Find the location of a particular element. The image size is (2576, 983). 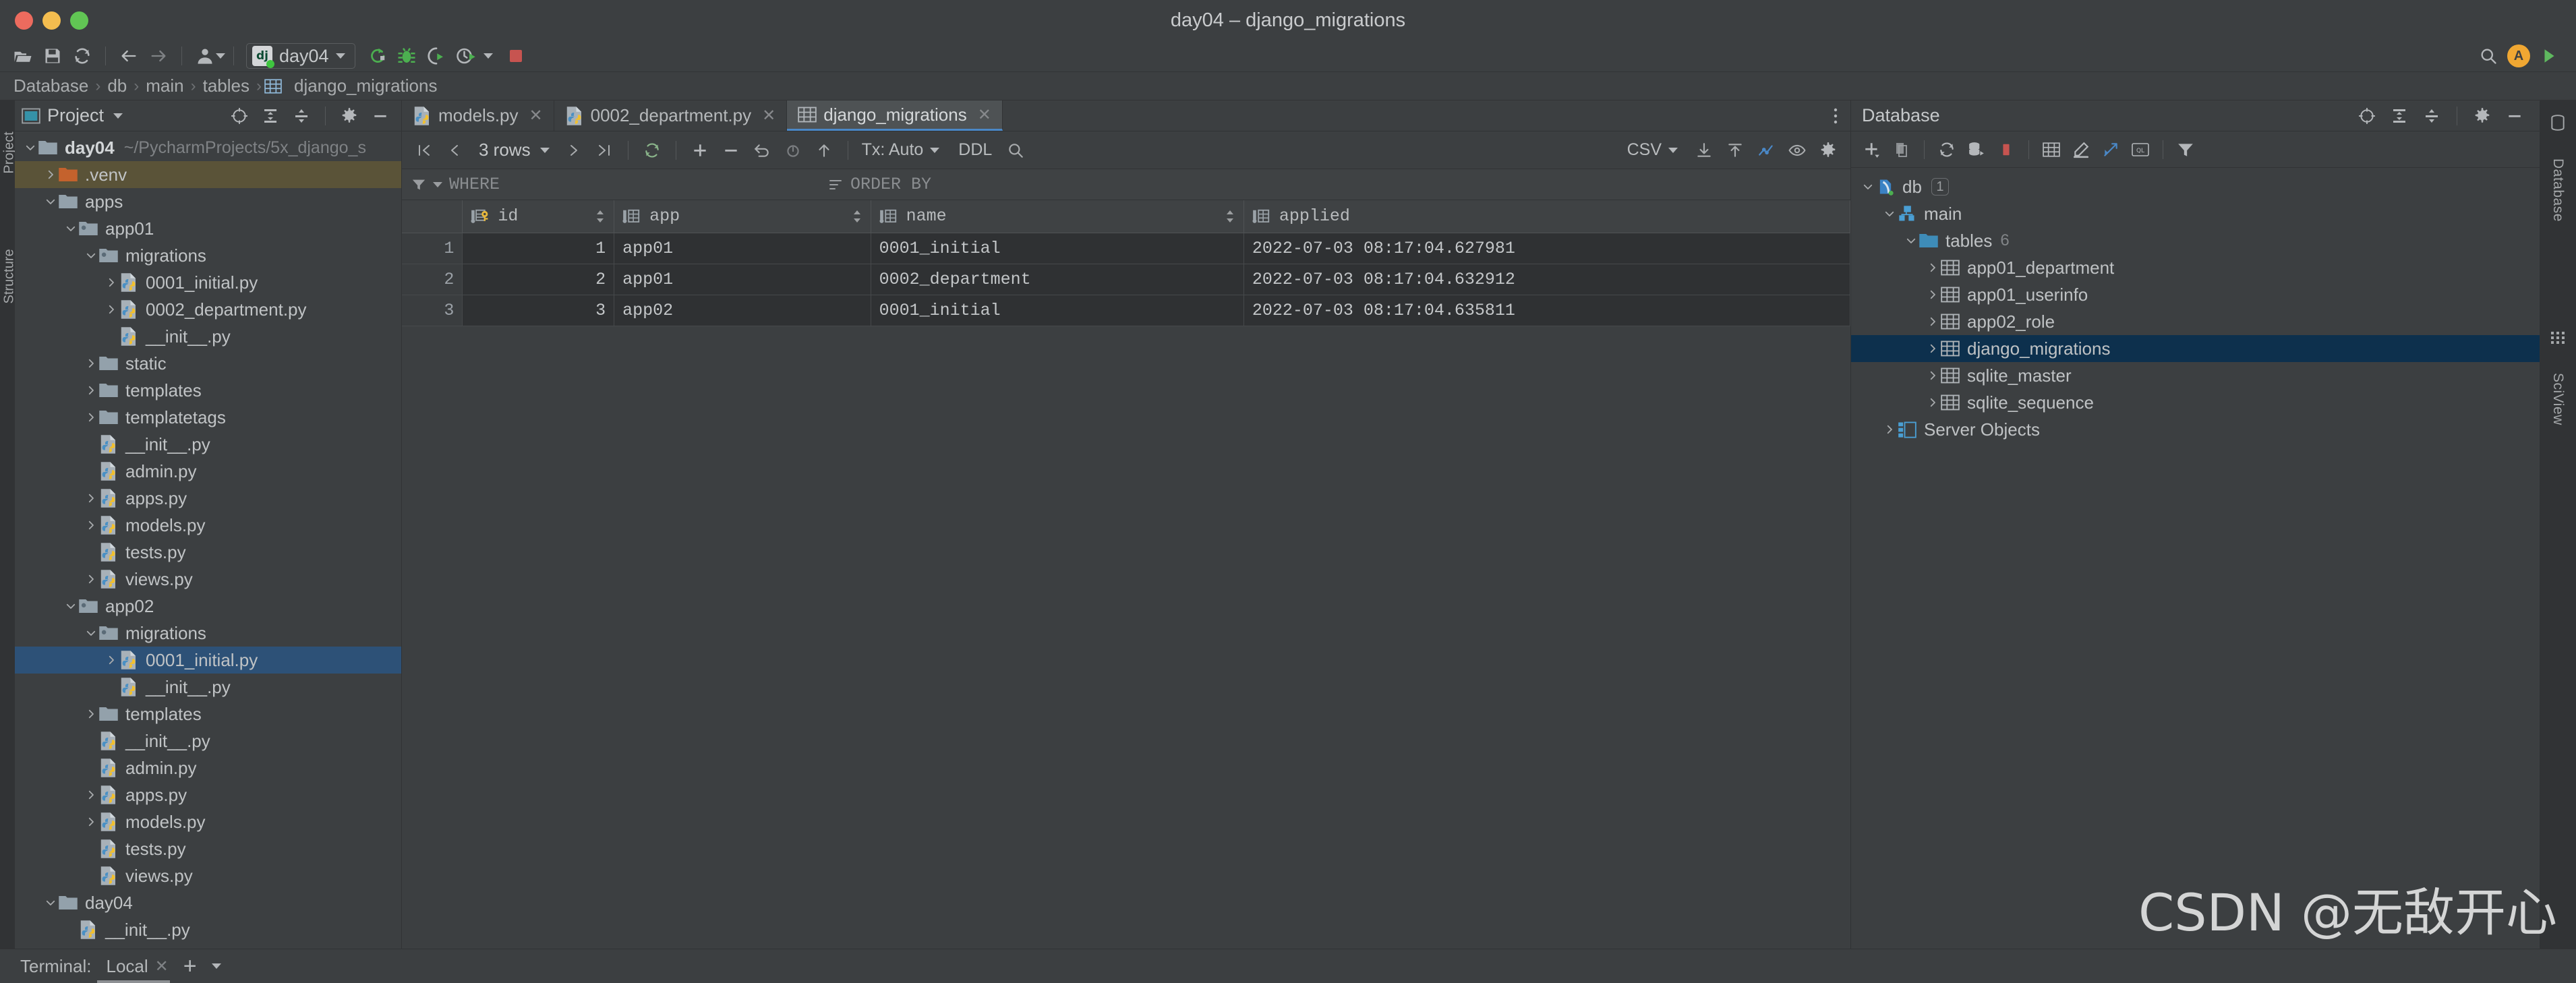

more-options-icon is located at coordinates (1835, 115).